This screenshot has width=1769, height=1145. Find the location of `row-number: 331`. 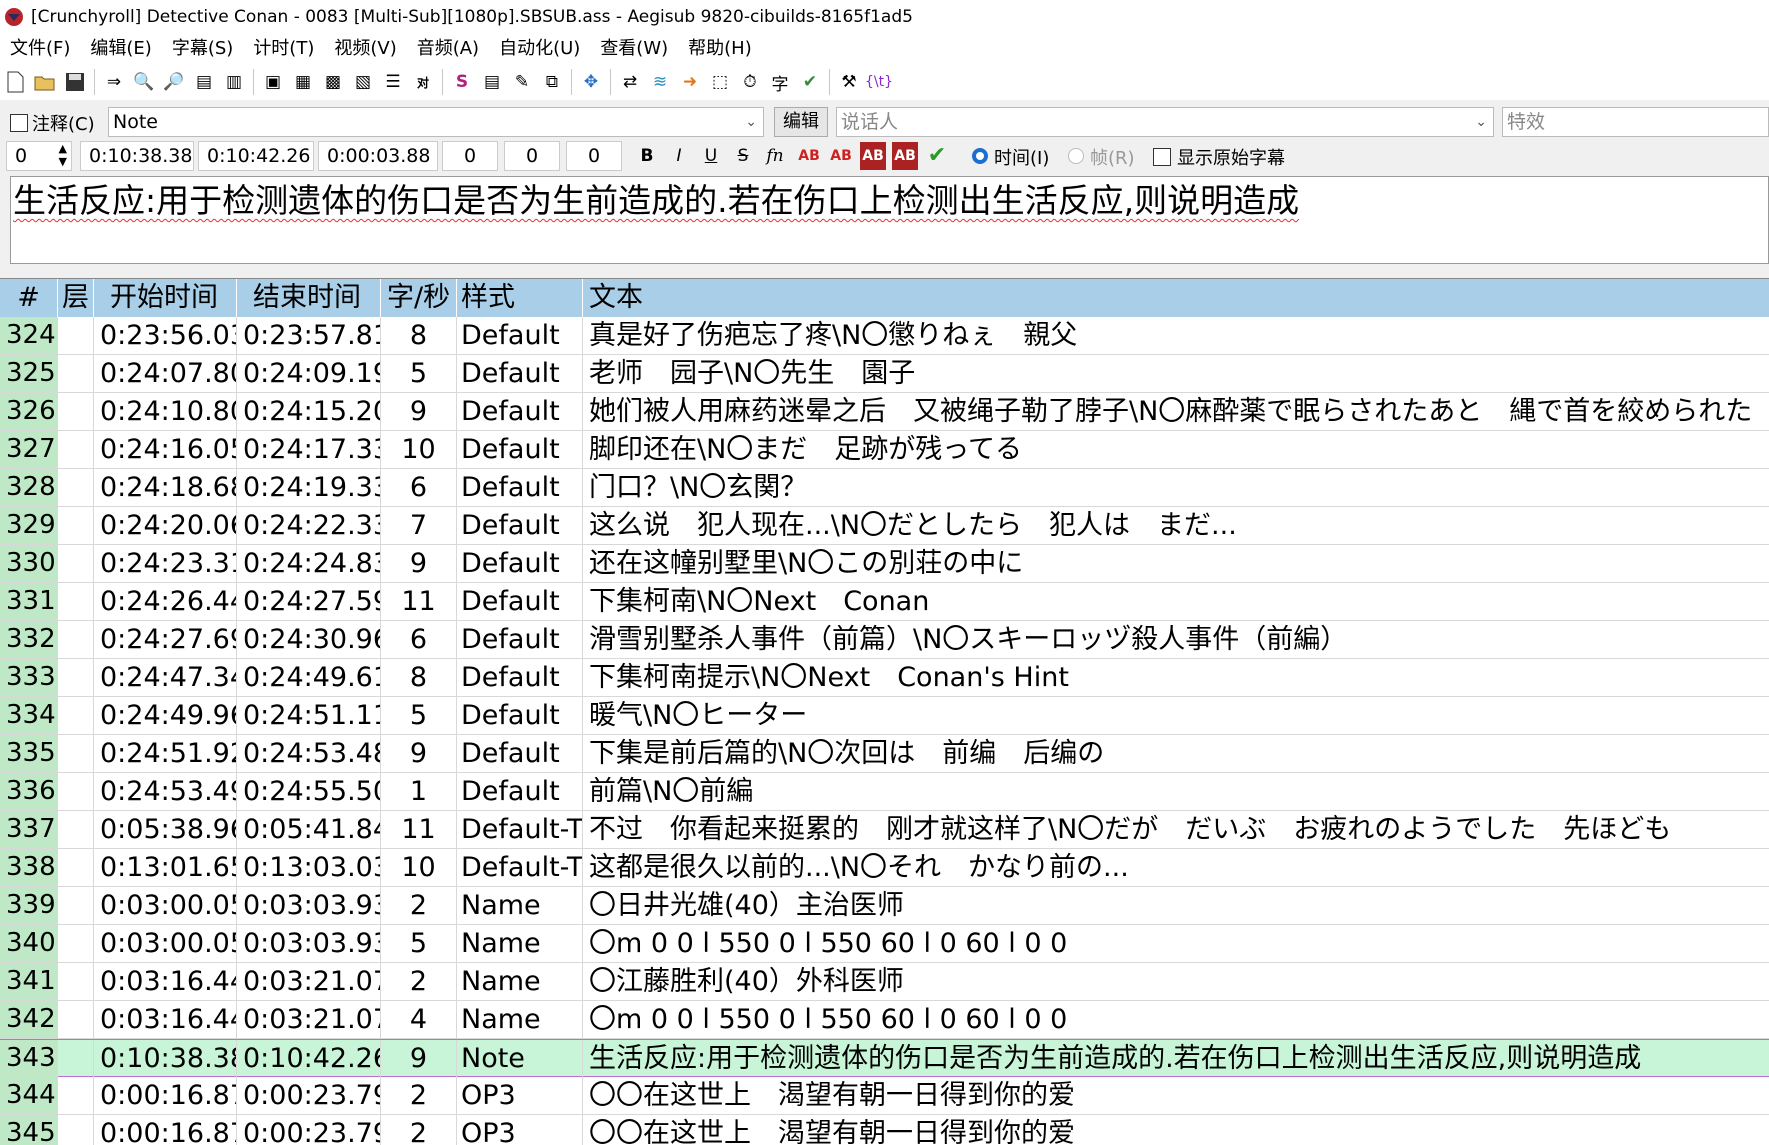

row-number: 331 is located at coordinates (29, 601).